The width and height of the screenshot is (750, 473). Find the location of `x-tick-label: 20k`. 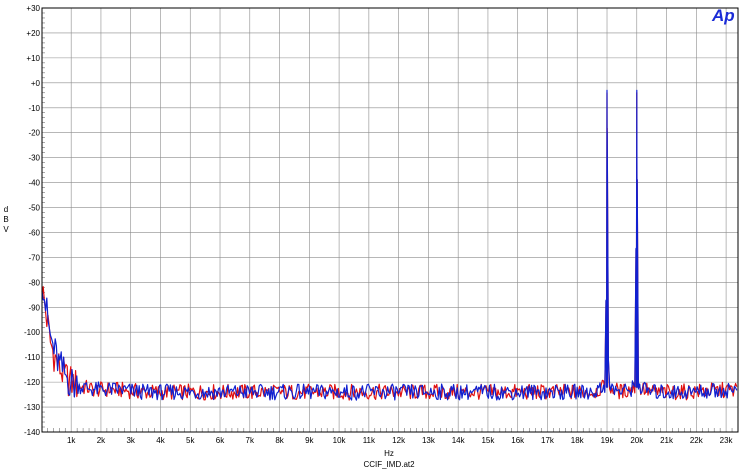

x-tick-label: 20k is located at coordinates (637, 440).